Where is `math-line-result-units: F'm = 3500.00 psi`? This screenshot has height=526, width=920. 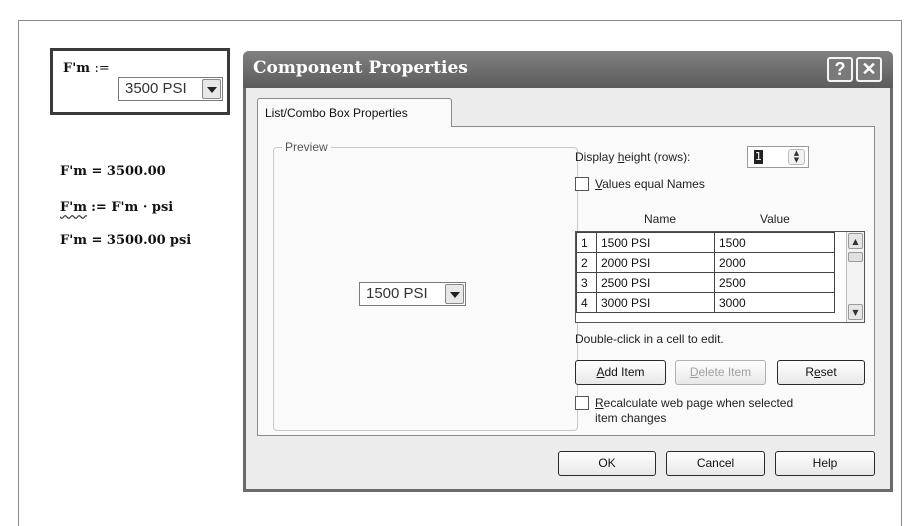
math-line-result-units: F'm = 3500.00 psi is located at coordinates (126, 240).